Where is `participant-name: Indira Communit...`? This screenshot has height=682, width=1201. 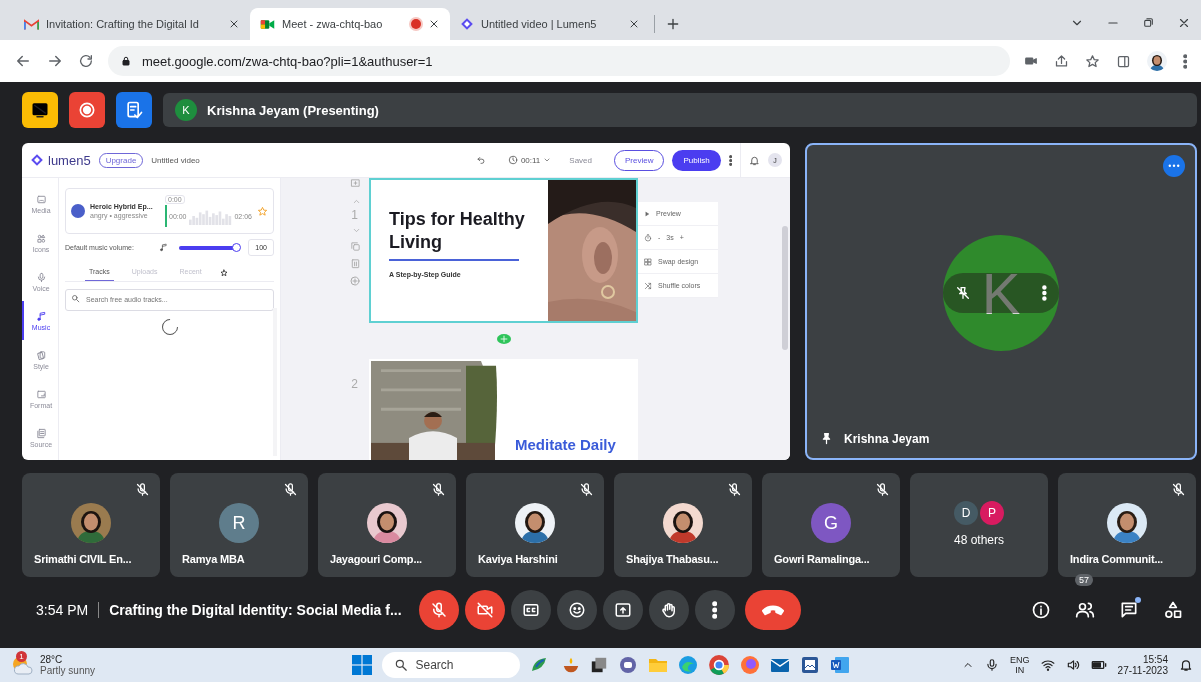
participant-name: Indira Communit... is located at coordinates (1116, 559).